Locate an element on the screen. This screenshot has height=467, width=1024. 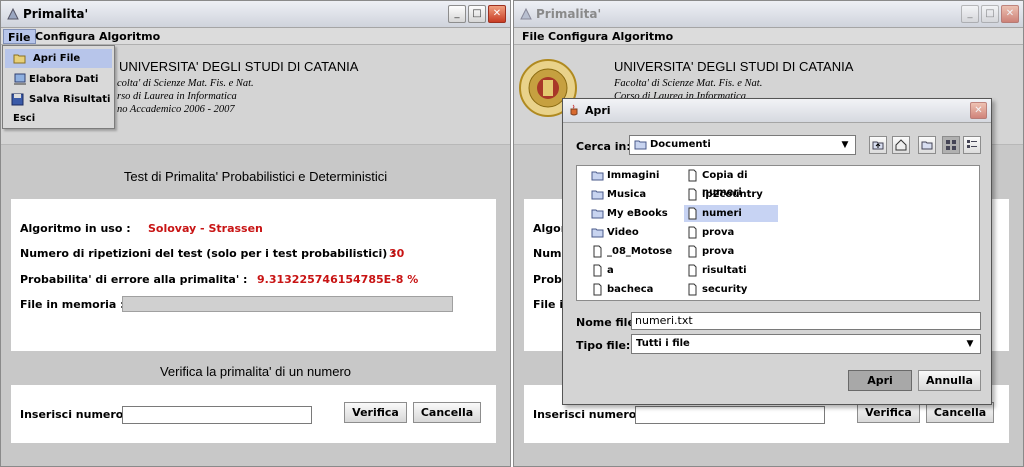
new-folder-button is located at coordinates (927, 145).